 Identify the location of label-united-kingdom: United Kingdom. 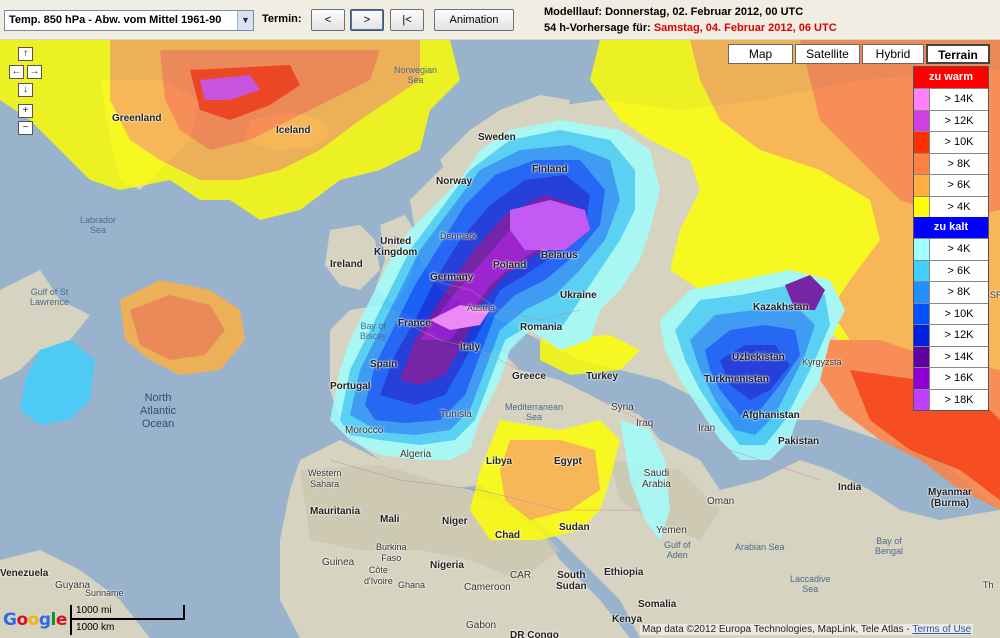
(396, 247).